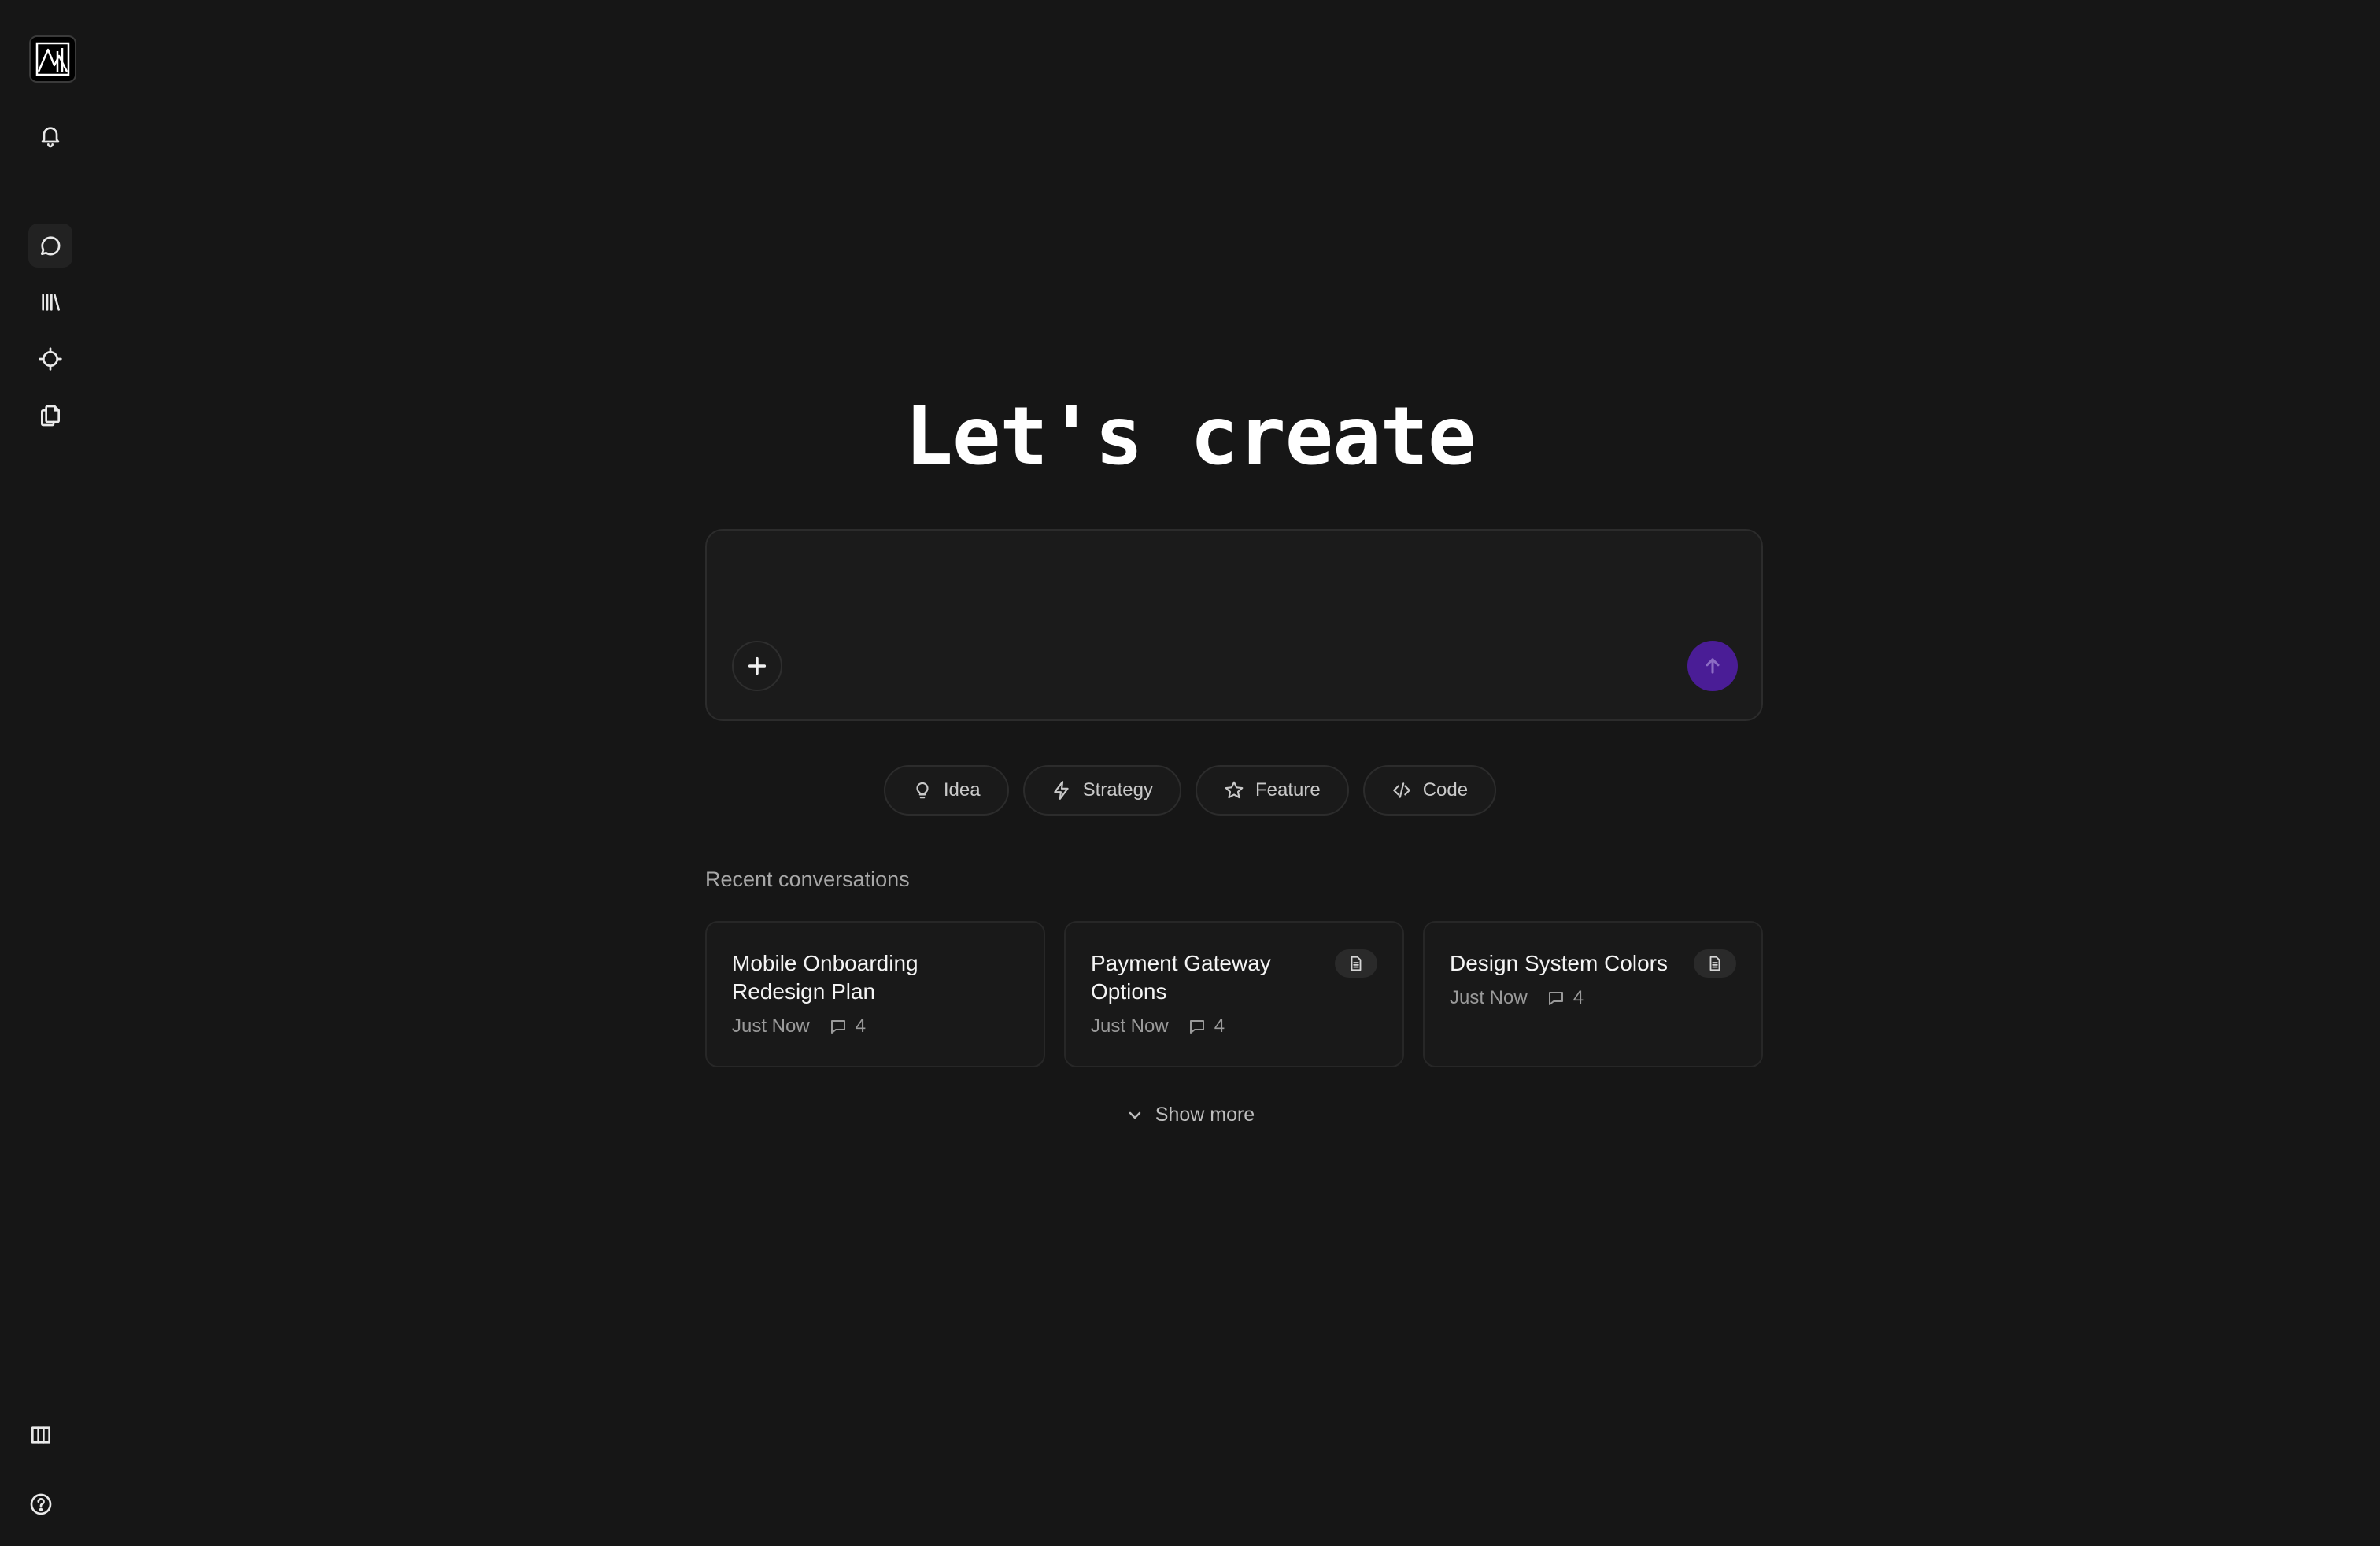 Image resolution: width=2380 pixels, height=1546 pixels. Describe the element at coordinates (1233, 595) in the screenshot. I see `message-input` at that location.